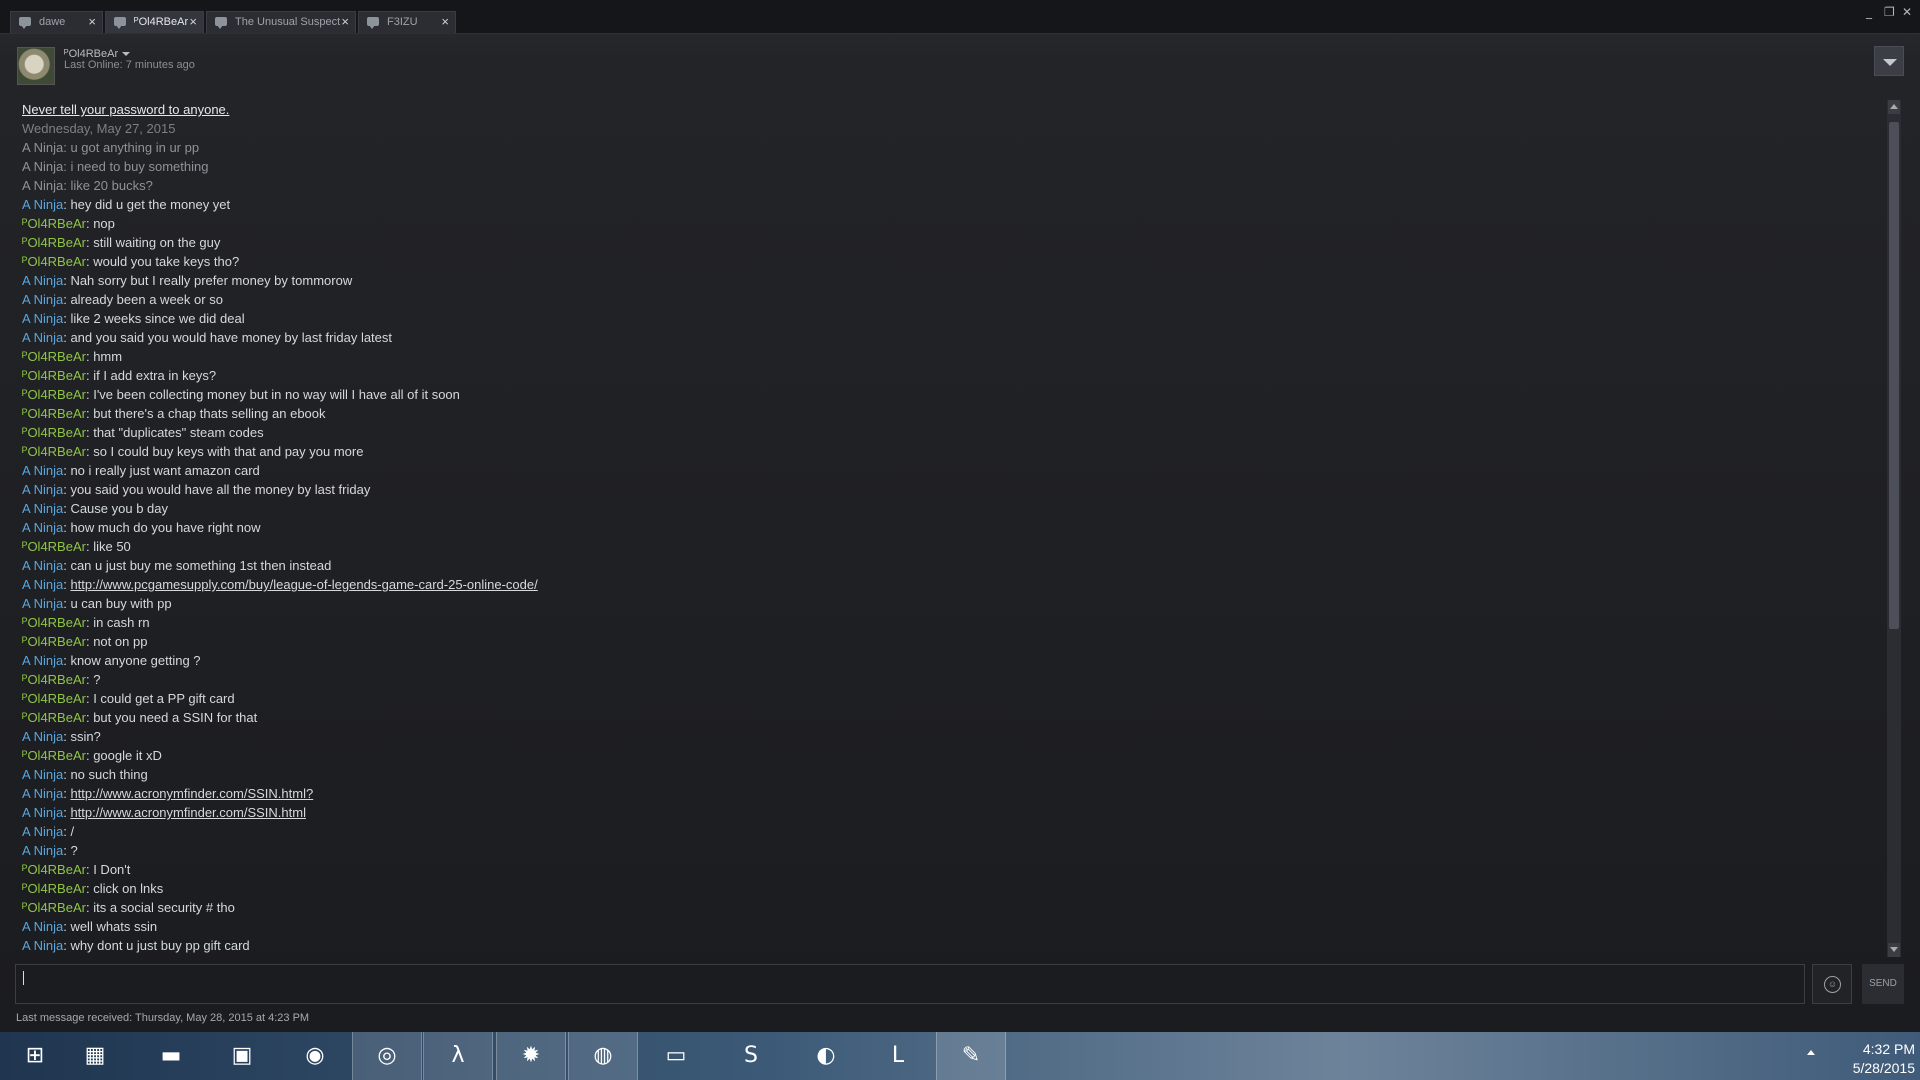  What do you see at coordinates (952, 698) in the screenshot?
I see `chat-message: ᴾOl4RBeAr: I could get a PP gift card` at bounding box center [952, 698].